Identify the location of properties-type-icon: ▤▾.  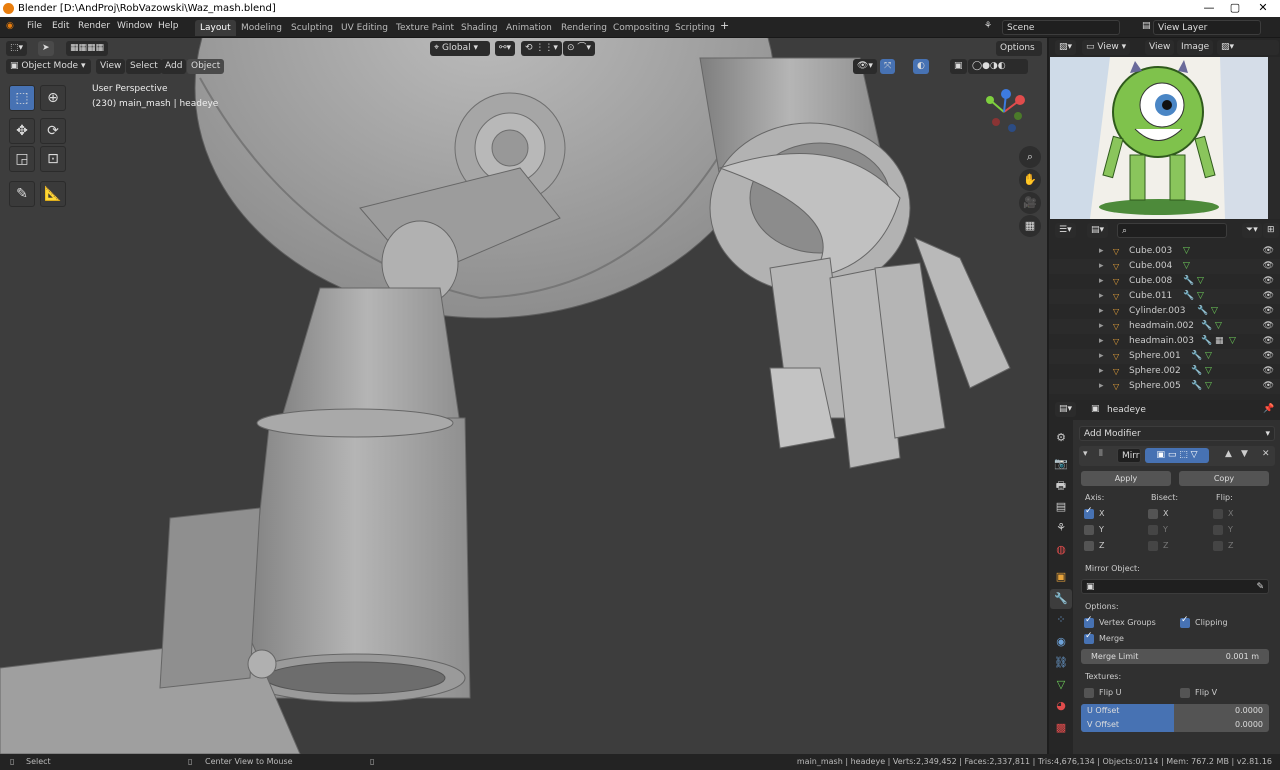
(1066, 409).